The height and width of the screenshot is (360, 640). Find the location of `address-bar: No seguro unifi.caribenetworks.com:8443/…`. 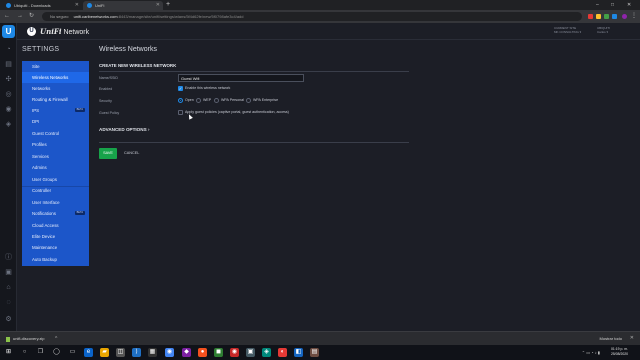

address-bar: No seguro unifi.caribenetworks.com:8443/… is located at coordinates (312, 16).